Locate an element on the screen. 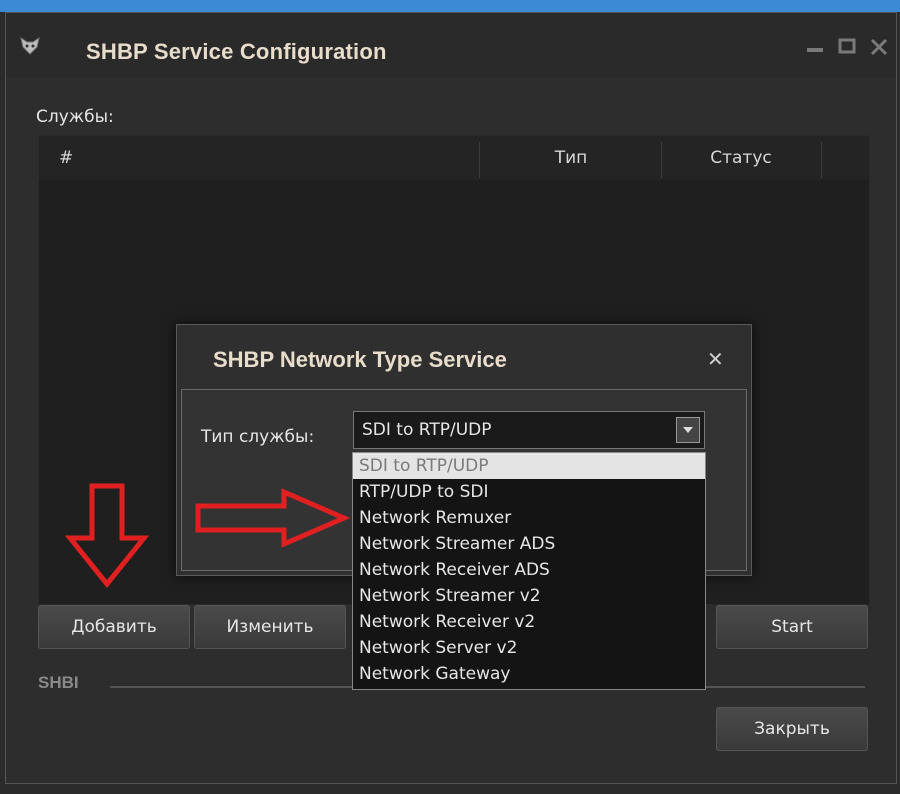 The width and height of the screenshot is (900, 794). dialog-close-icon: ✕ is located at coordinates (715, 359).